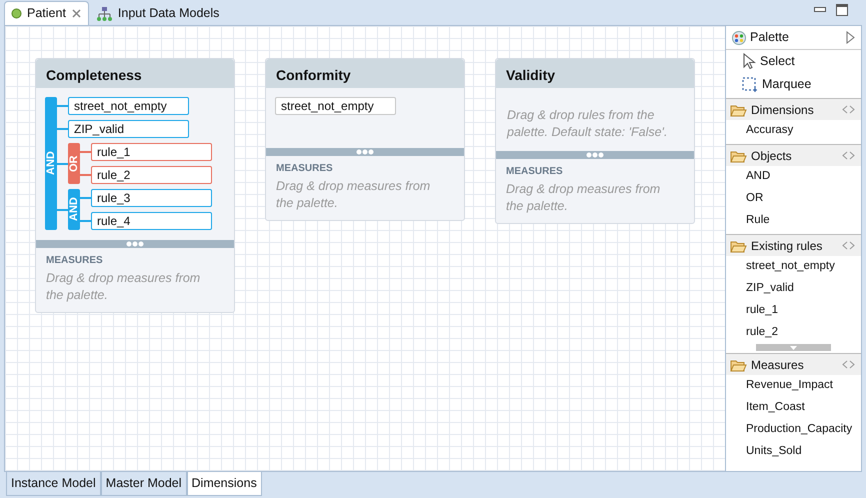  I want to click on palette-title: Palette, so click(769, 37).